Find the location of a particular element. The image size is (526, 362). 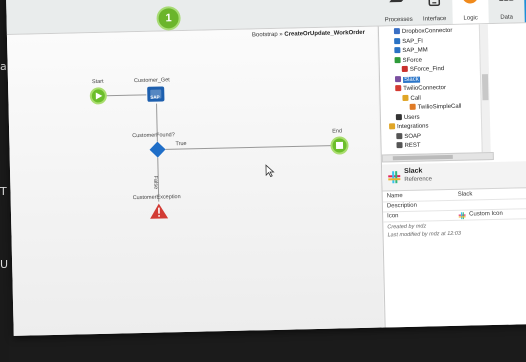

properties-header: Slack Reference is located at coordinates (453, 176).